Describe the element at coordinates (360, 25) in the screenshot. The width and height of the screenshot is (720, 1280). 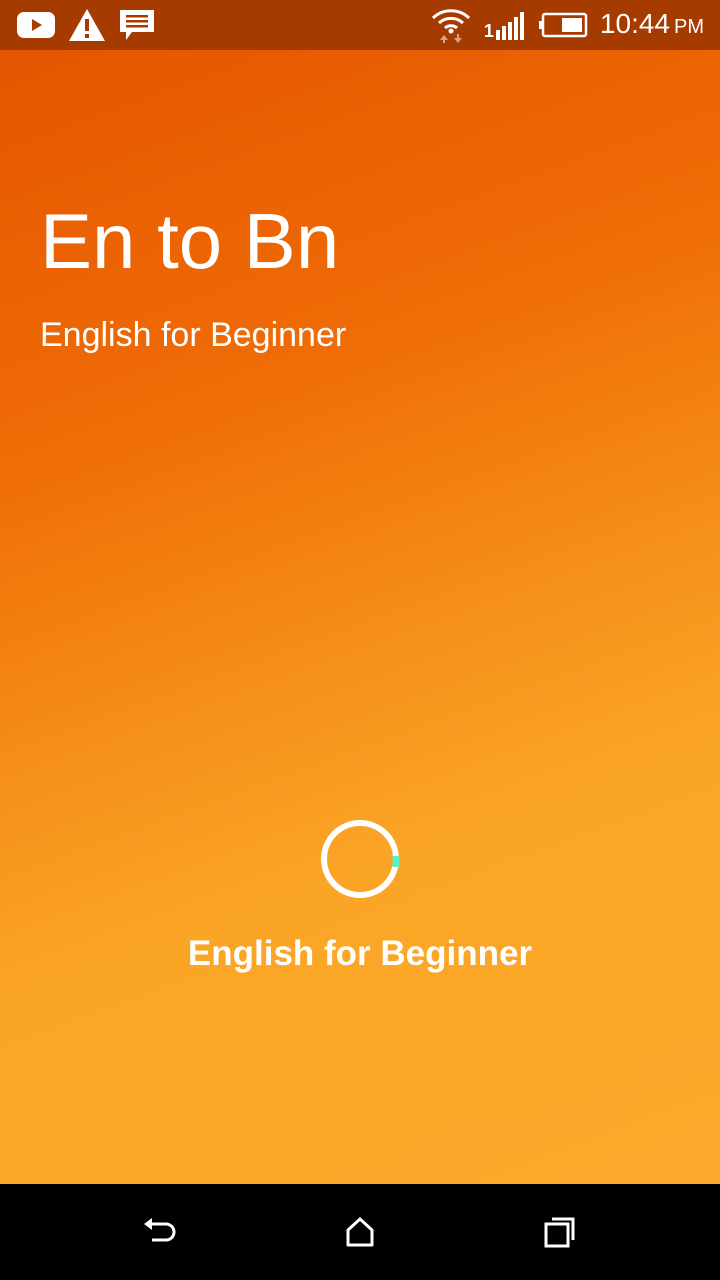
I see `status-bar: 1 10:44 PM` at that location.